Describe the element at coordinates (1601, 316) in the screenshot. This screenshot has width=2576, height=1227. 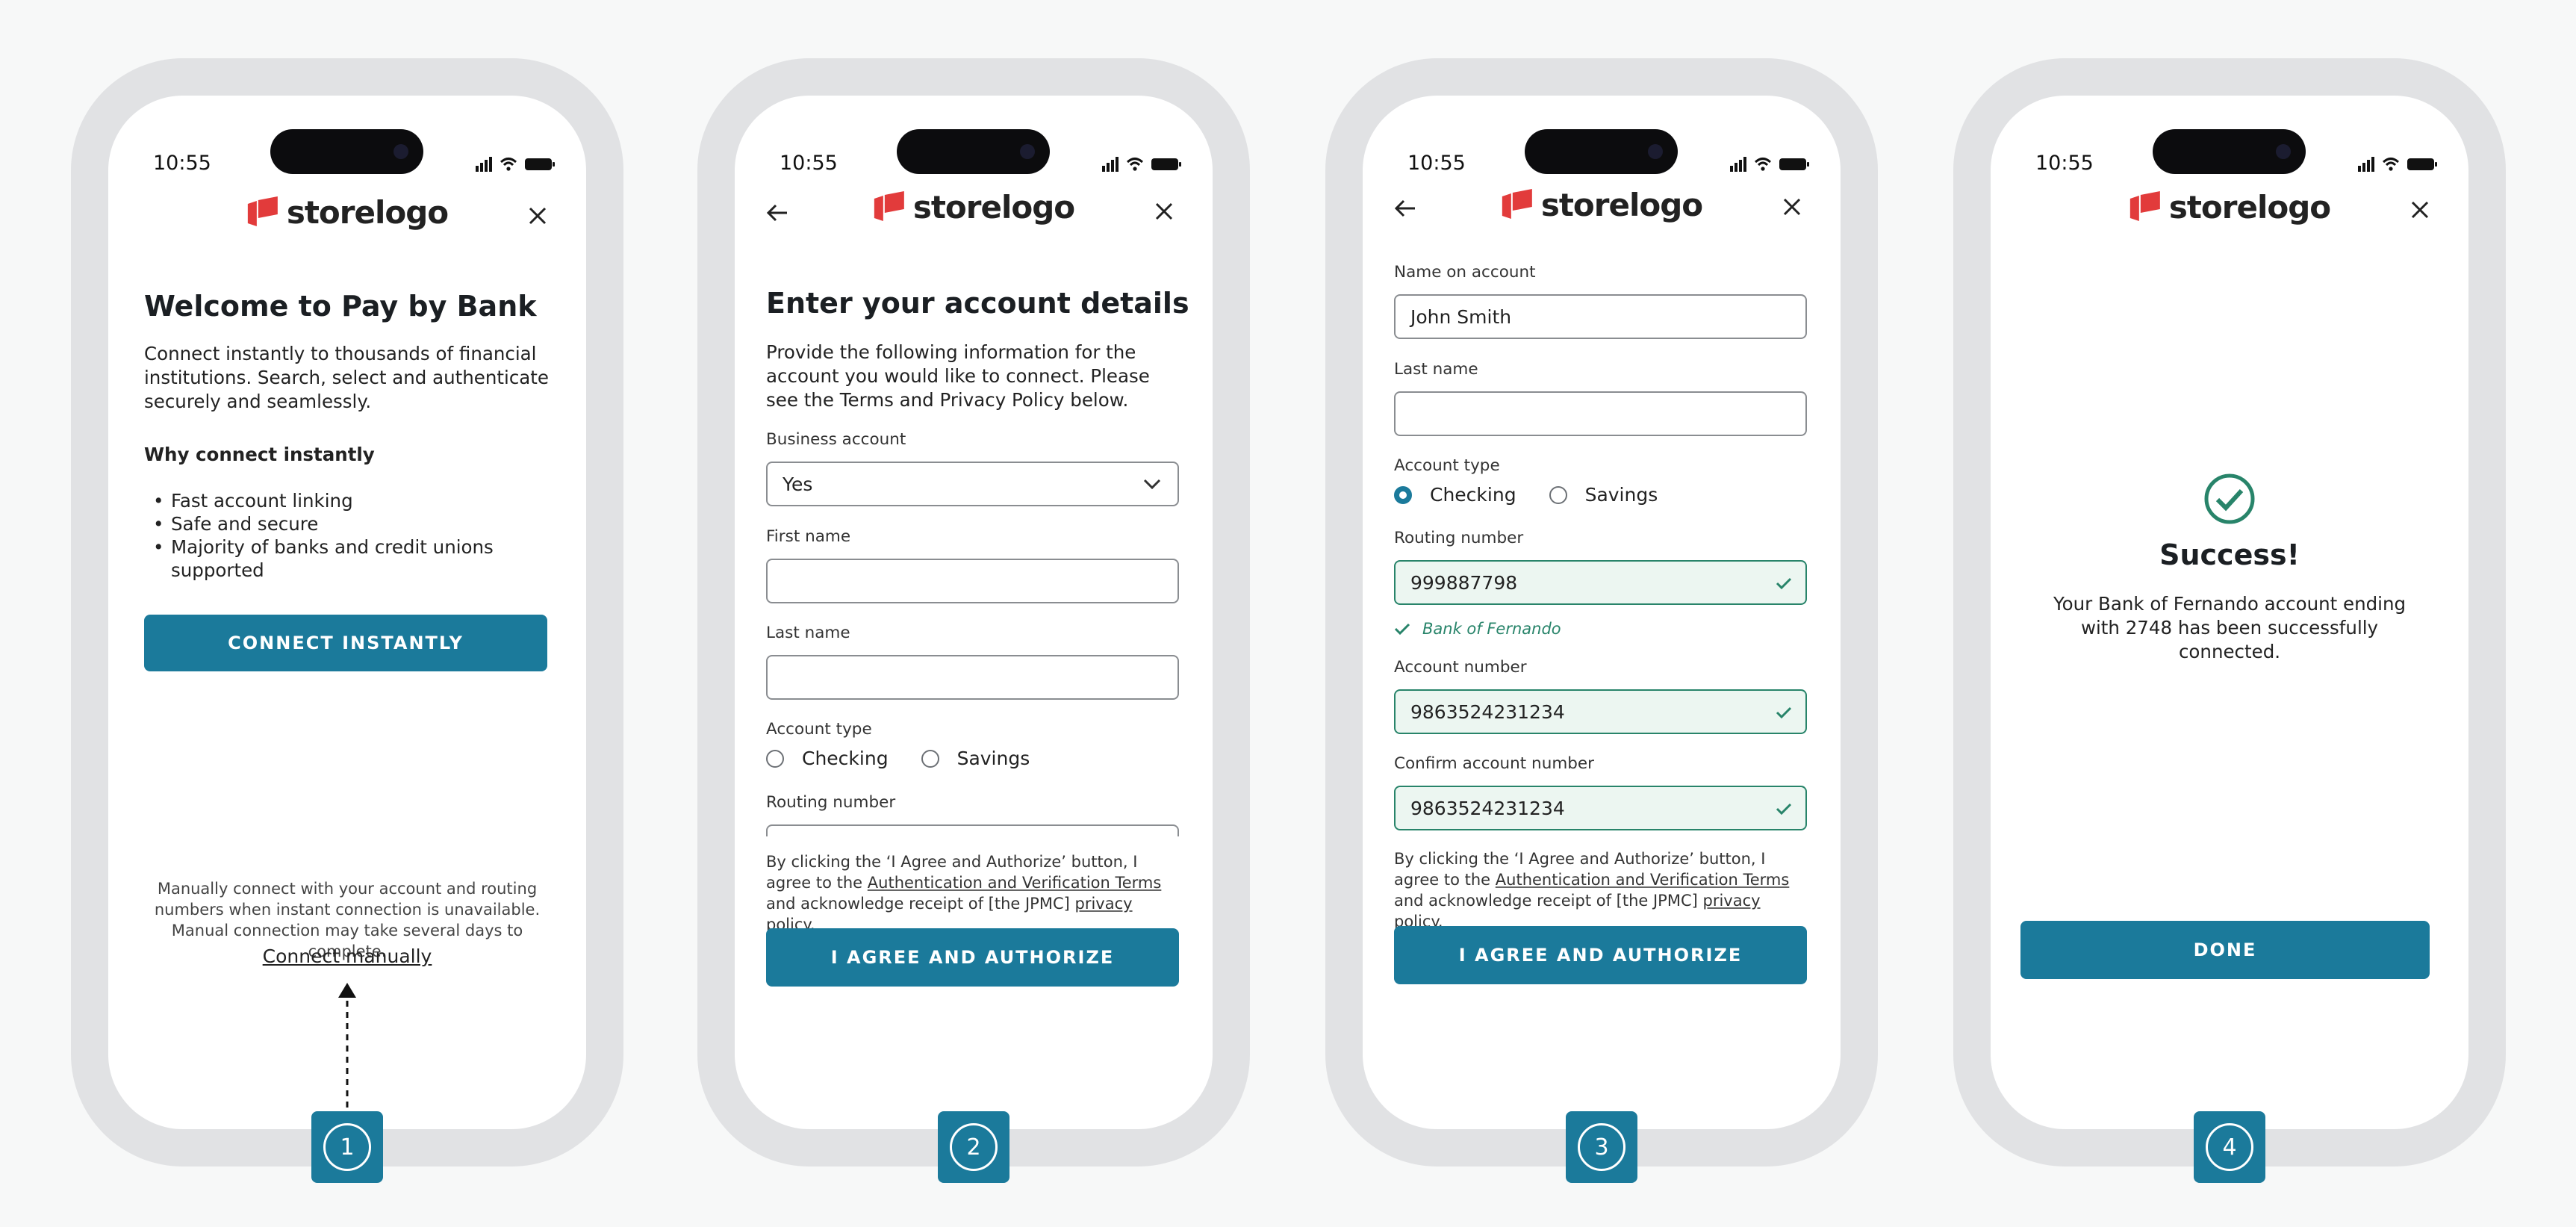
I see `name-on-account-input: John Smith` at that location.